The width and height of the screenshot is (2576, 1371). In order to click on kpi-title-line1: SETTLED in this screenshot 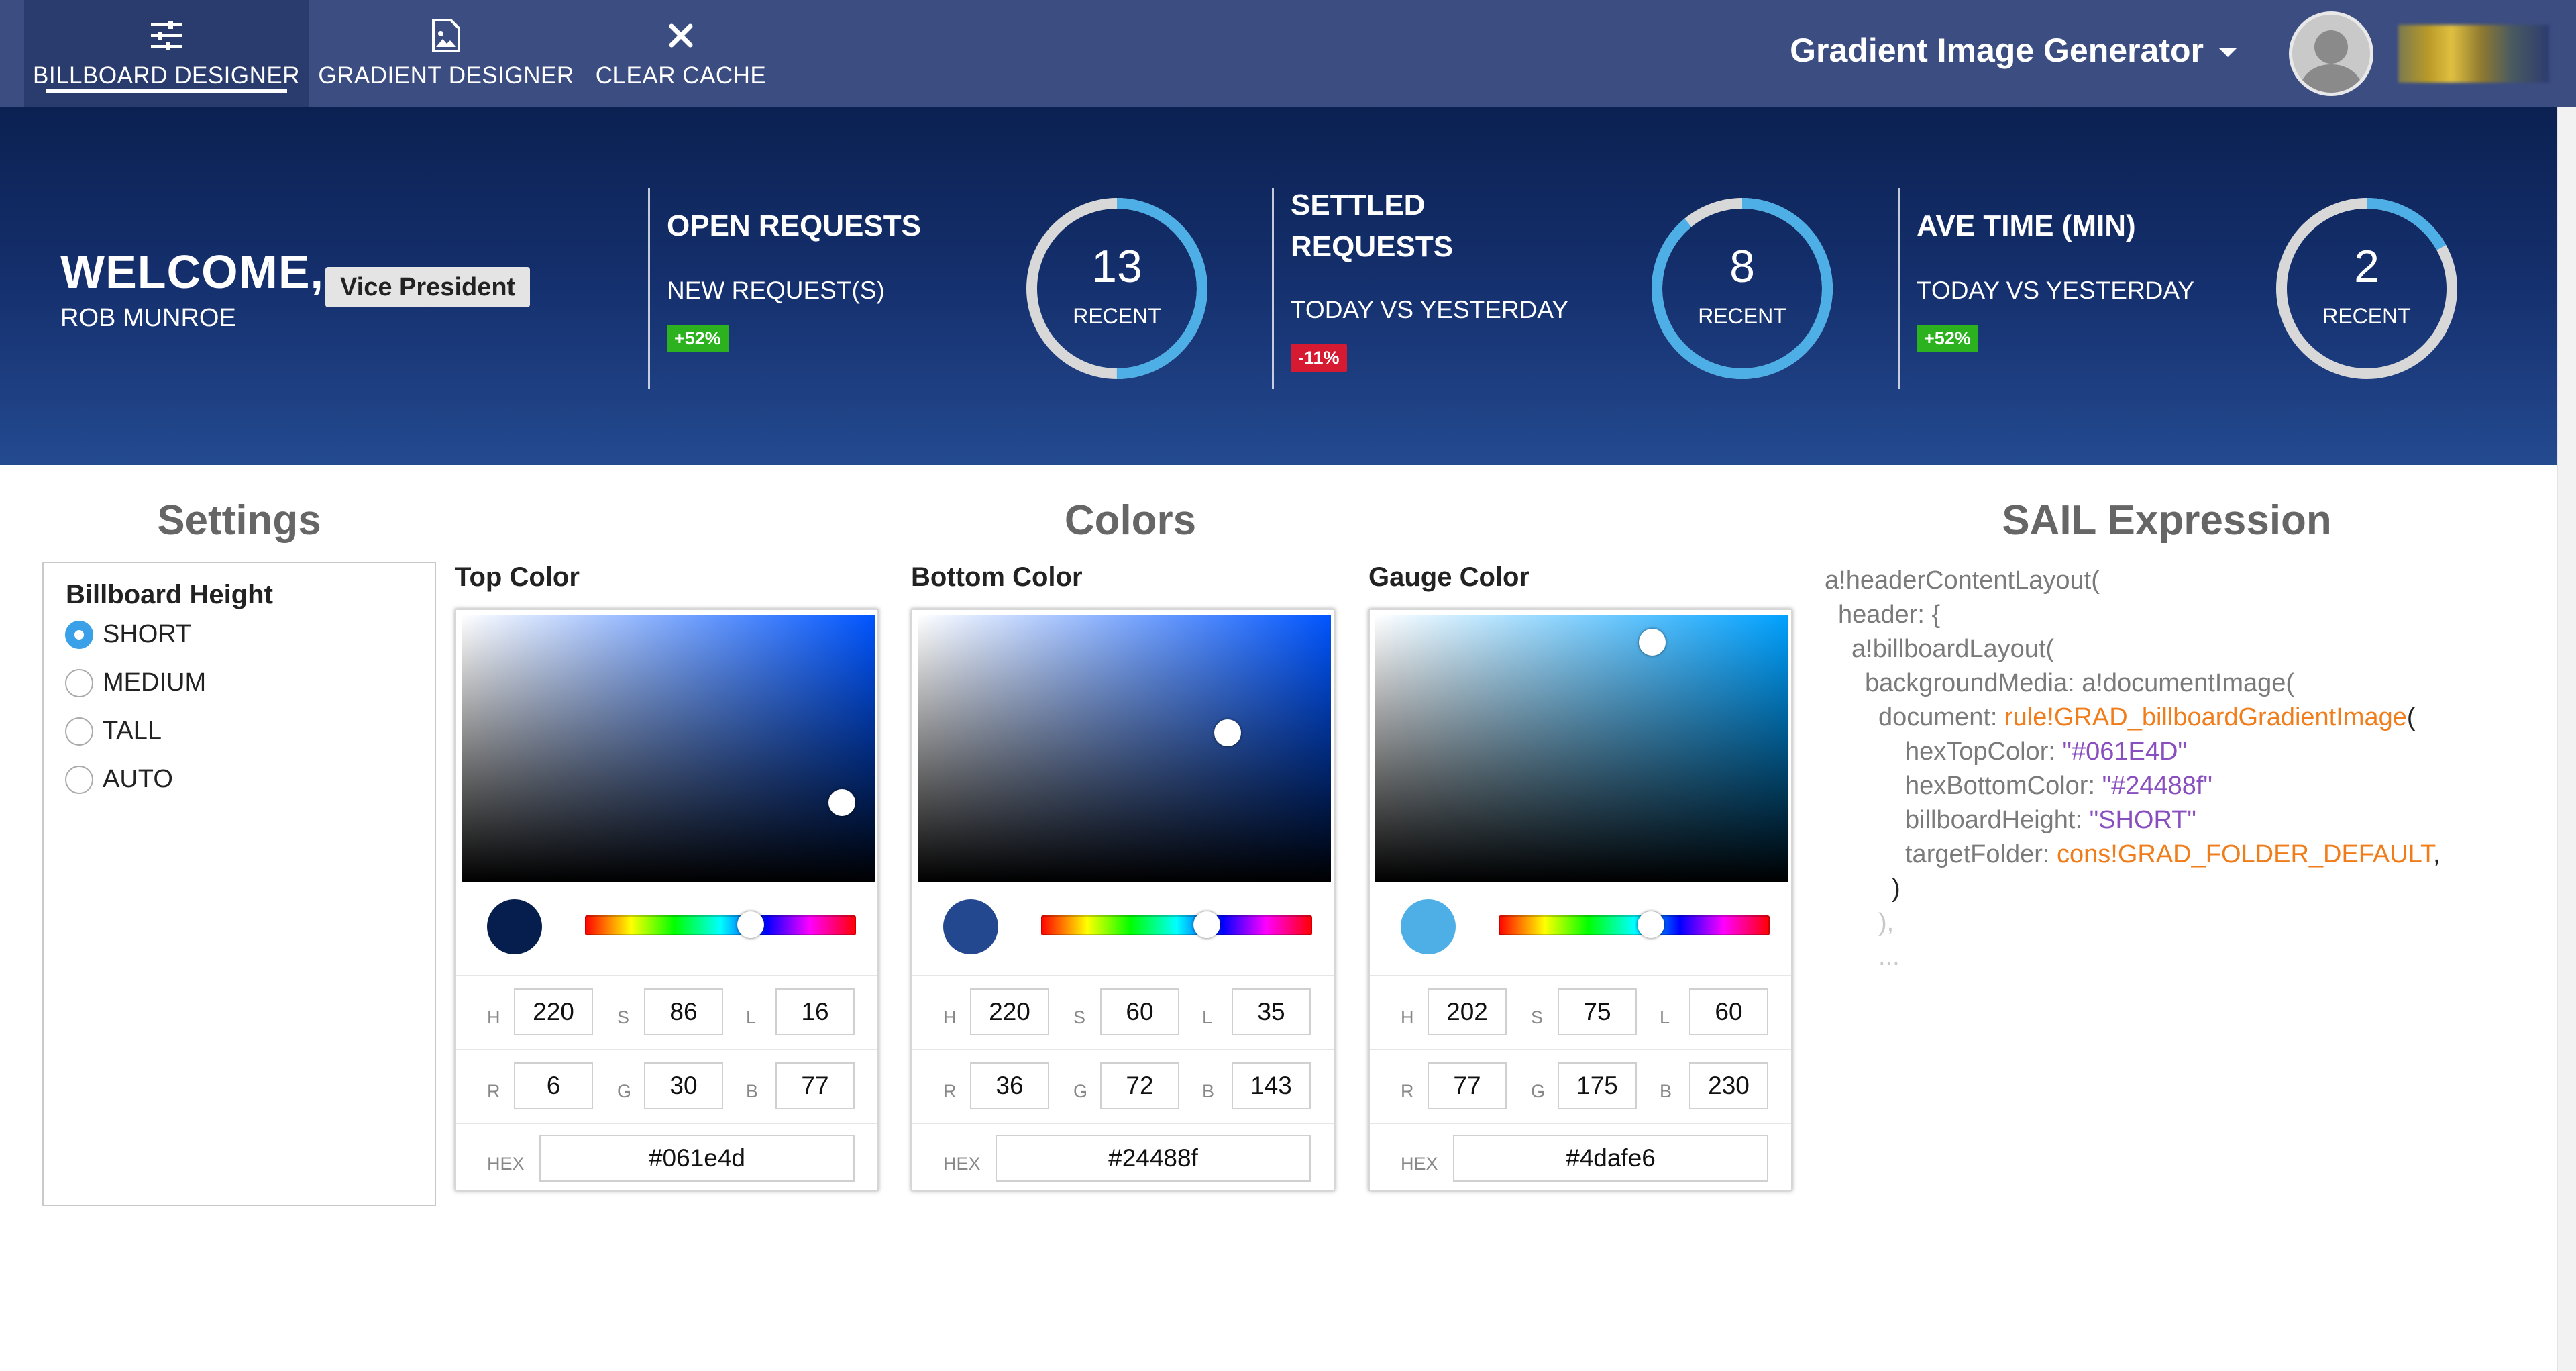, I will do `click(1358, 205)`.